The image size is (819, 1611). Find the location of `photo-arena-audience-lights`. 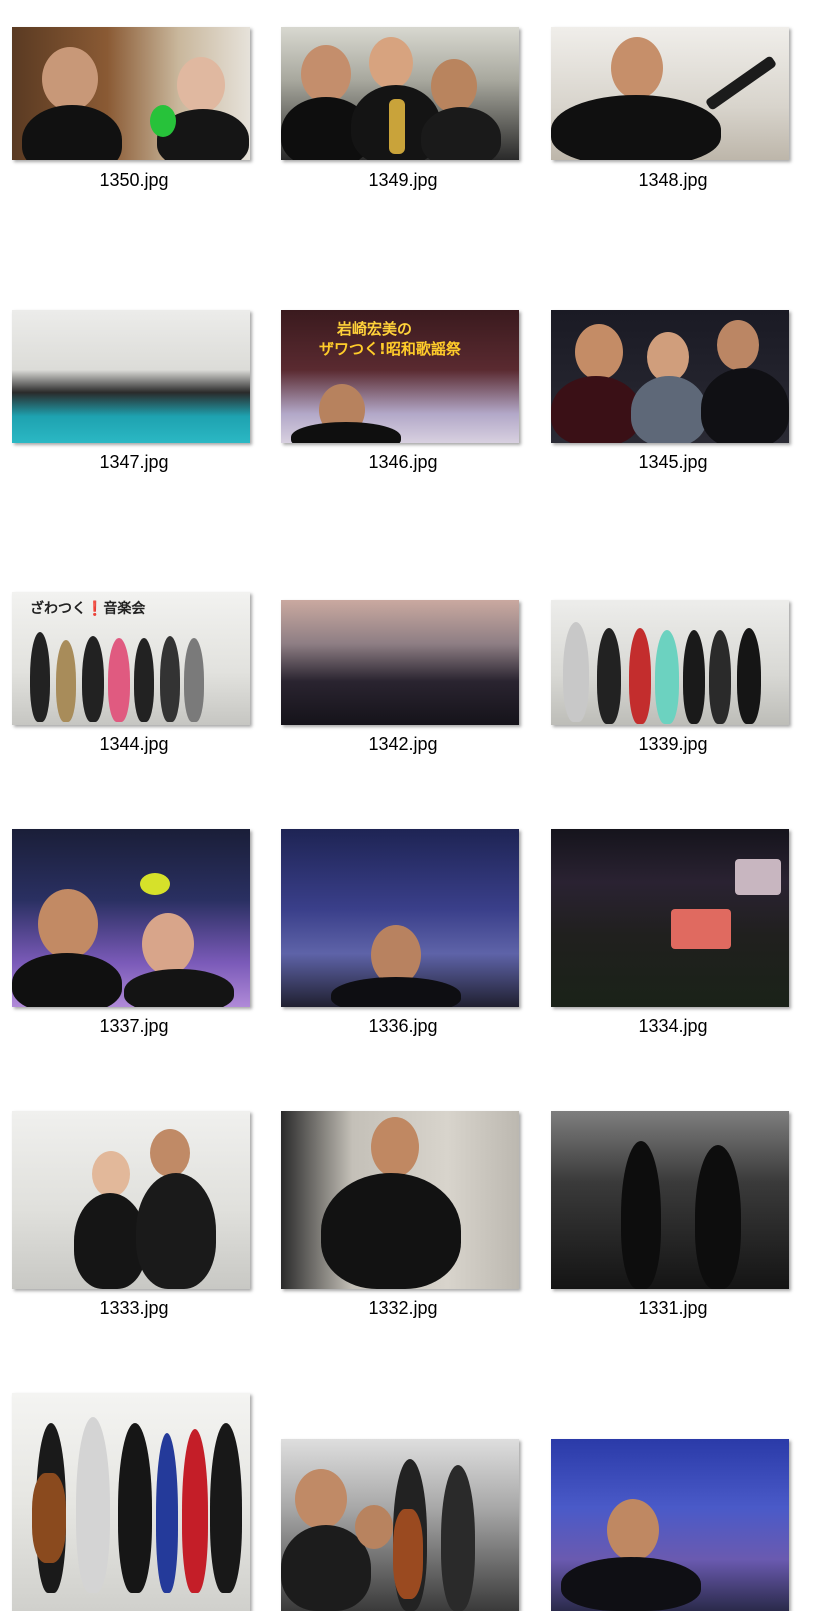

photo-arena-audience-lights is located at coordinates (670, 918).